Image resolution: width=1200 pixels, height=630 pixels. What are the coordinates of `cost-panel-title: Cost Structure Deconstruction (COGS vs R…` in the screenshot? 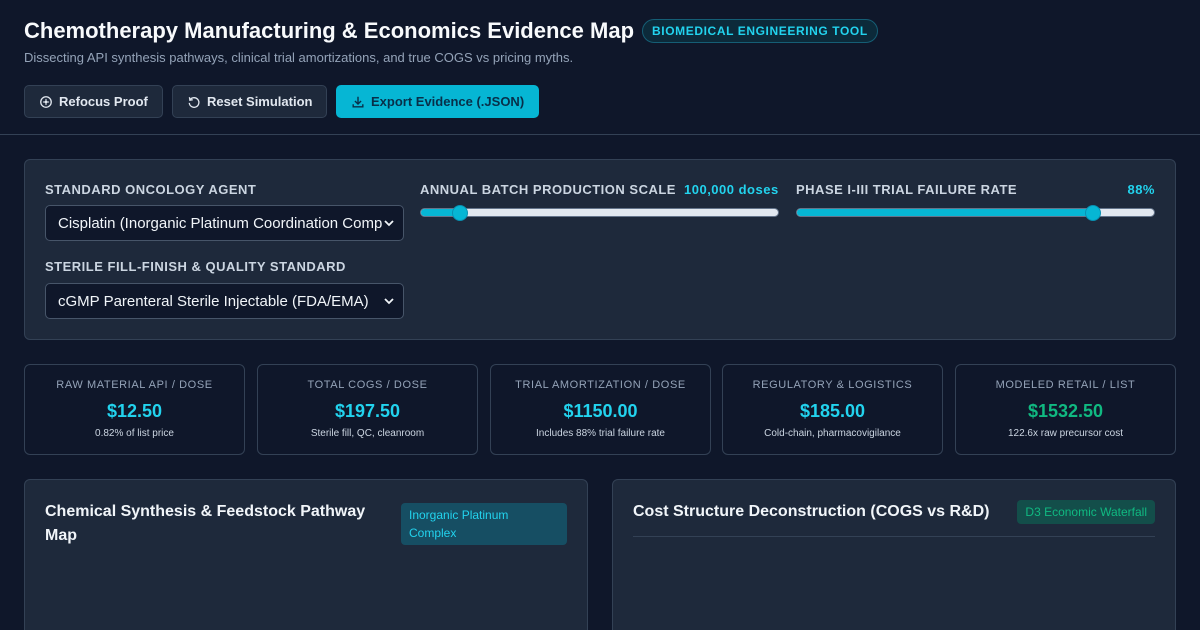 It's located at (811, 511).